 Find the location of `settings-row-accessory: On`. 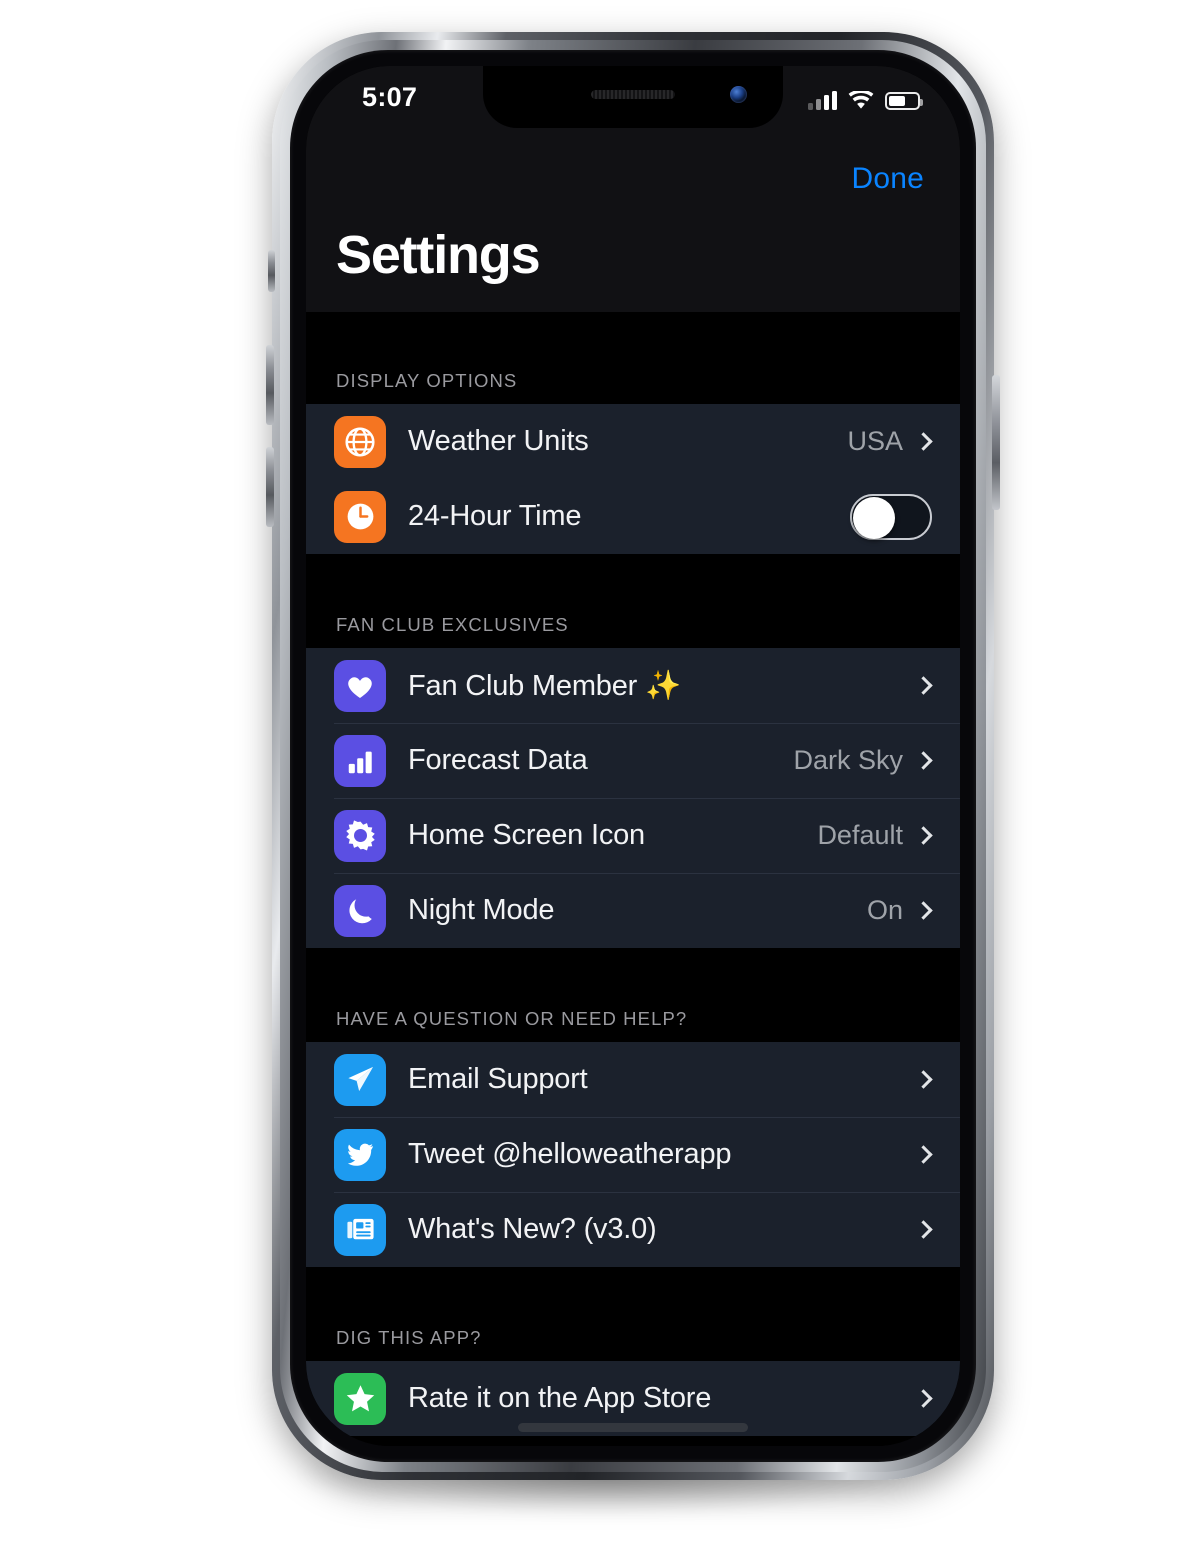

settings-row-accessory: On is located at coordinates (900, 910).